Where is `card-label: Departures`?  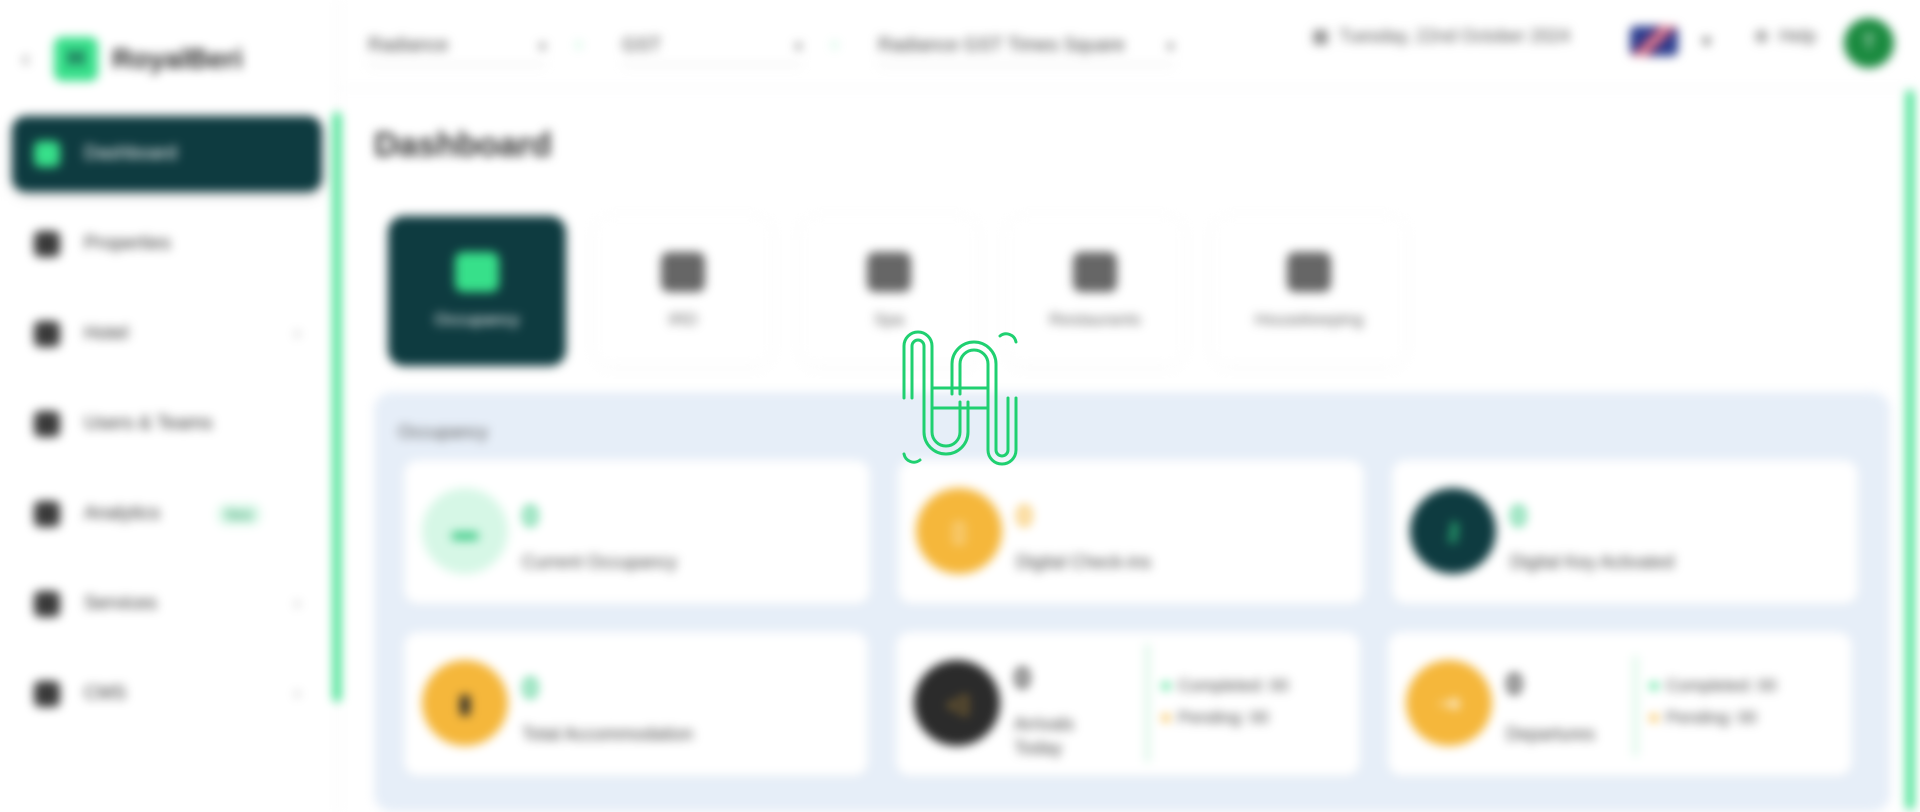
card-label: Departures is located at coordinates (1551, 734).